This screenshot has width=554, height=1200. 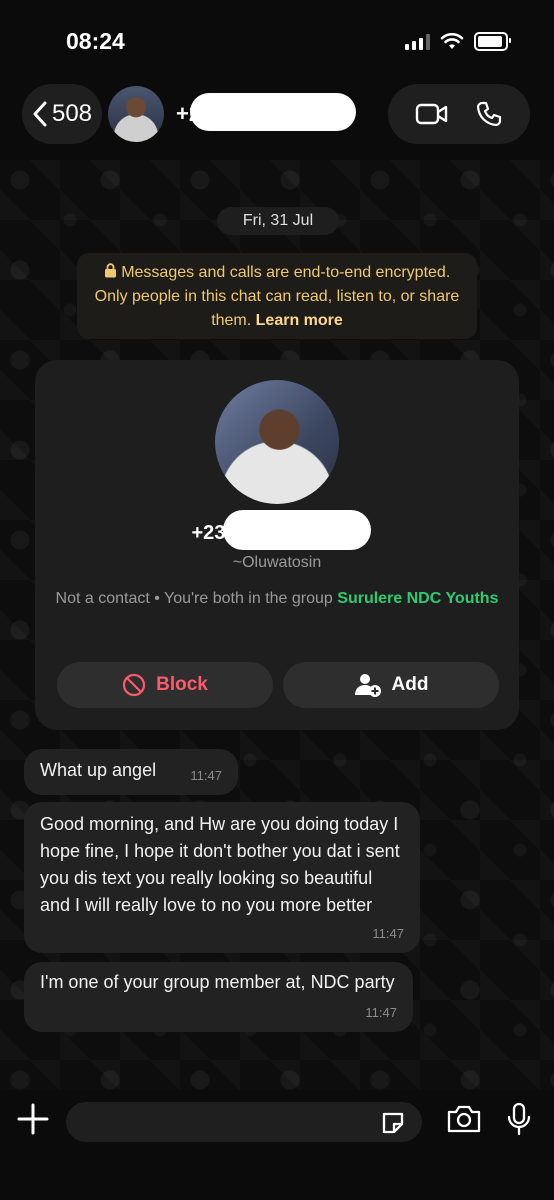 What do you see at coordinates (277, 1145) in the screenshot?
I see `message-composer` at bounding box center [277, 1145].